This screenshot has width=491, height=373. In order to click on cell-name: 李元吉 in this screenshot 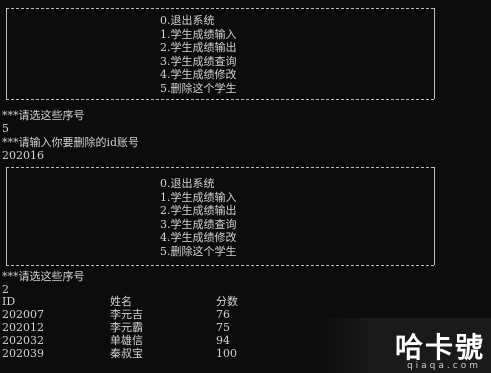, I will do `click(126, 314)`.